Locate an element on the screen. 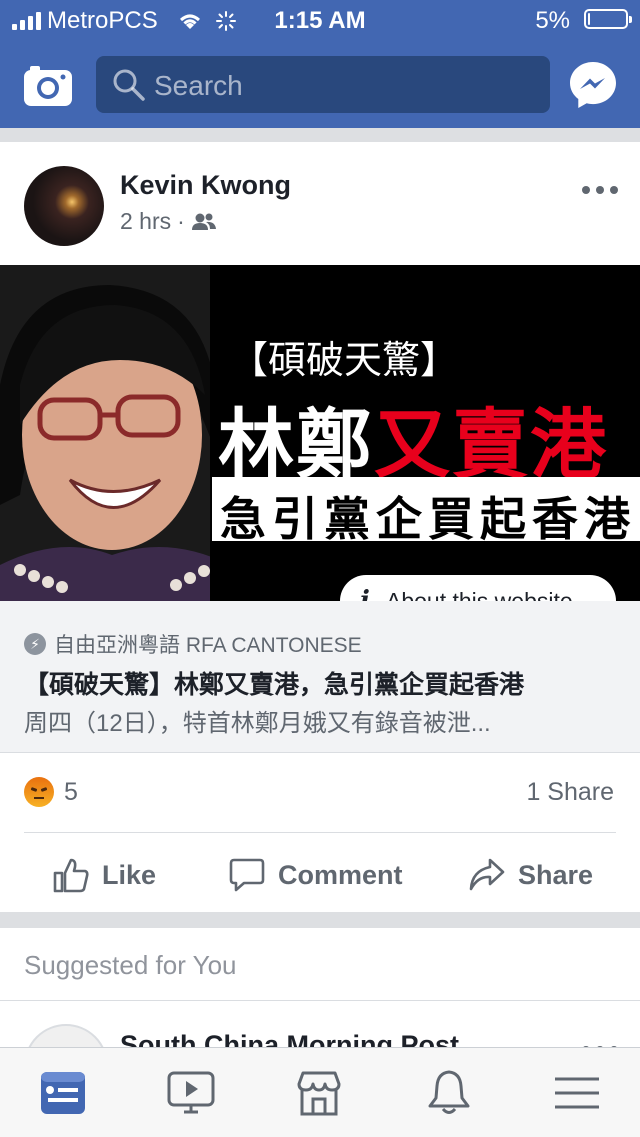  notifications-icon is located at coordinates (449, 1093).